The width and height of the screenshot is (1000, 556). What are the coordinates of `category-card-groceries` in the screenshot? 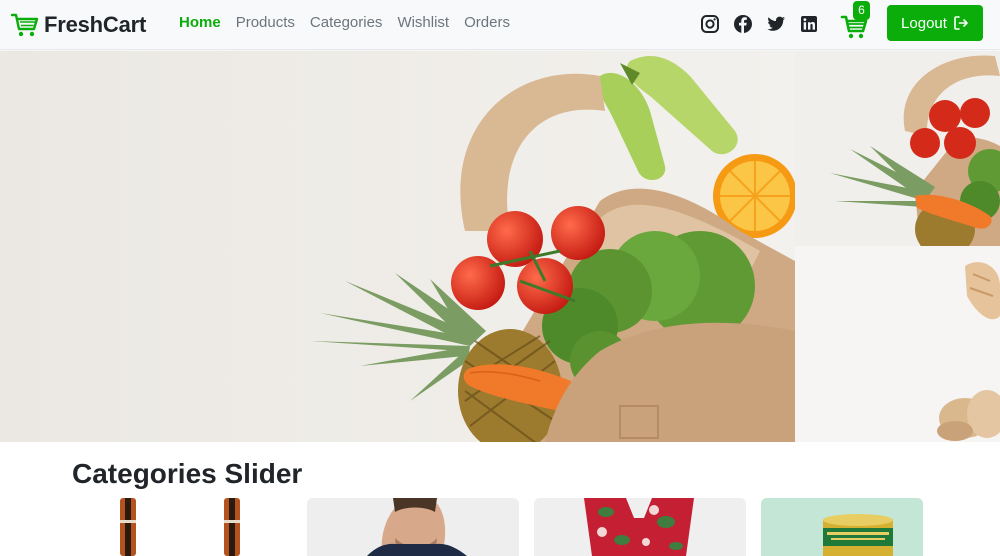 It's located at (842, 527).